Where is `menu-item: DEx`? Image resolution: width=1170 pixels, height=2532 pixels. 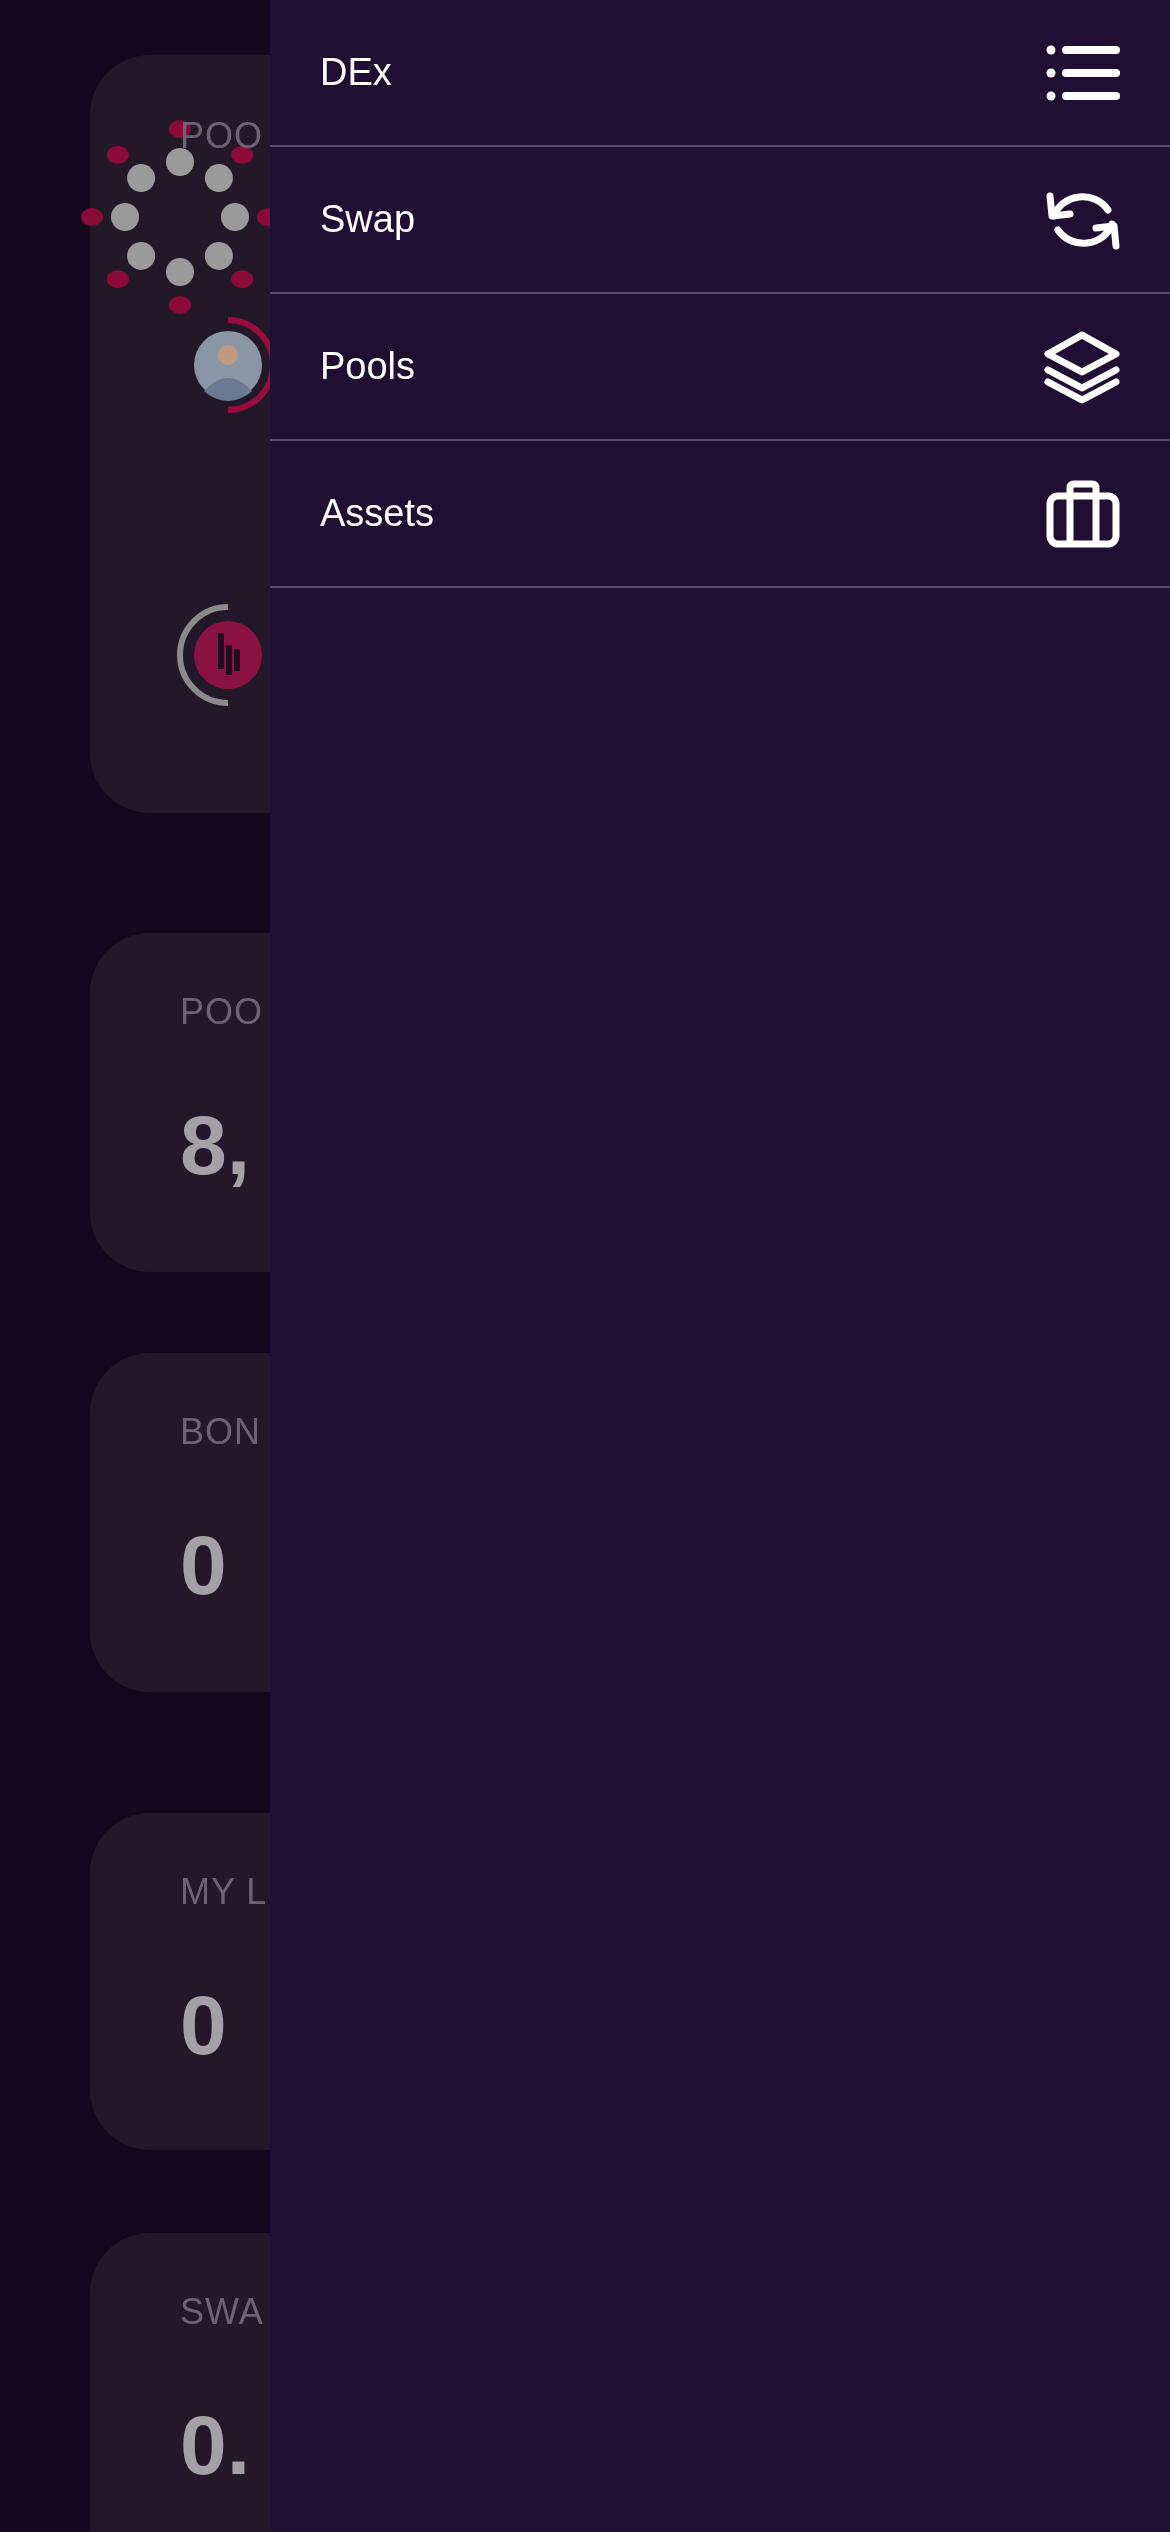
menu-item: DEx is located at coordinates (720, 73).